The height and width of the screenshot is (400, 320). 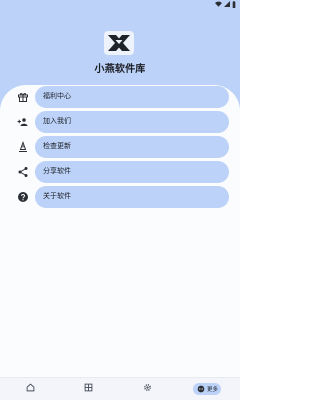 I want to click on menu-button-welfare: 福利中心, so click(x=132, y=97).